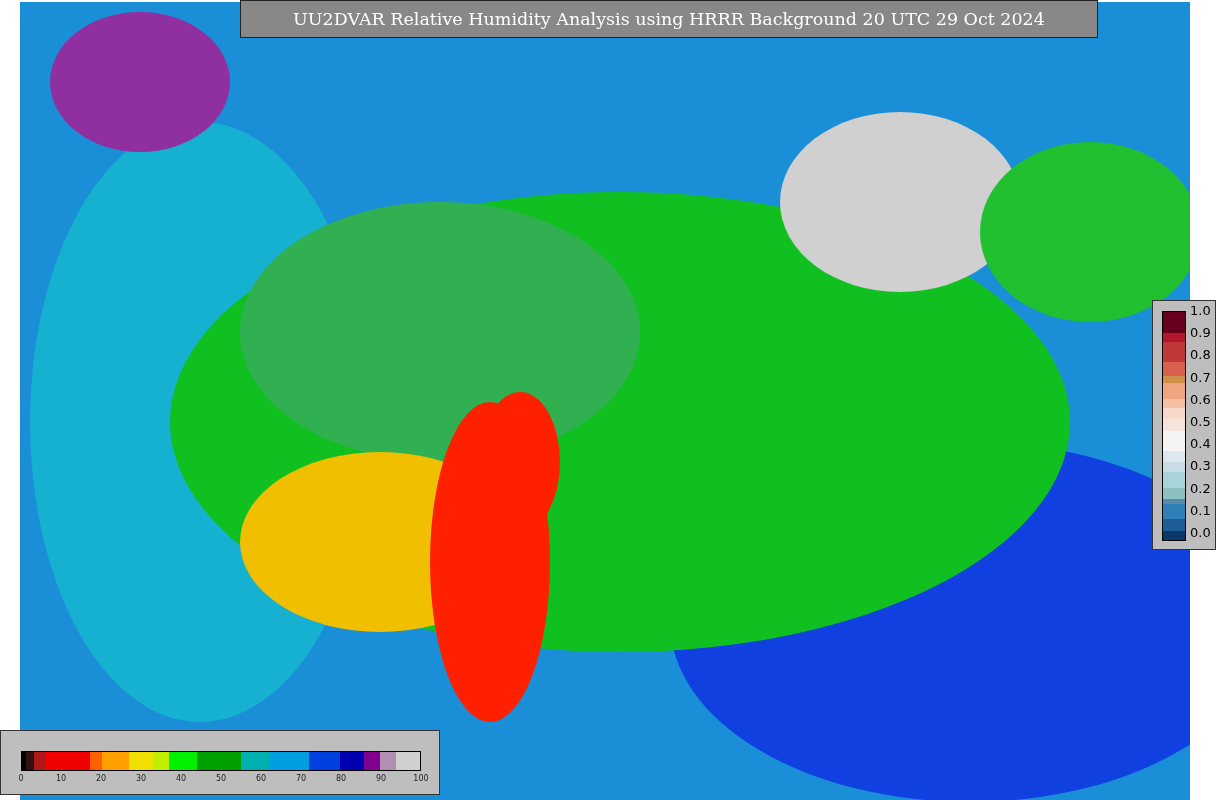 The height and width of the screenshot is (800, 1216). What do you see at coordinates (1200, 532) in the screenshot?
I see `tick-label: 0.0` at bounding box center [1200, 532].